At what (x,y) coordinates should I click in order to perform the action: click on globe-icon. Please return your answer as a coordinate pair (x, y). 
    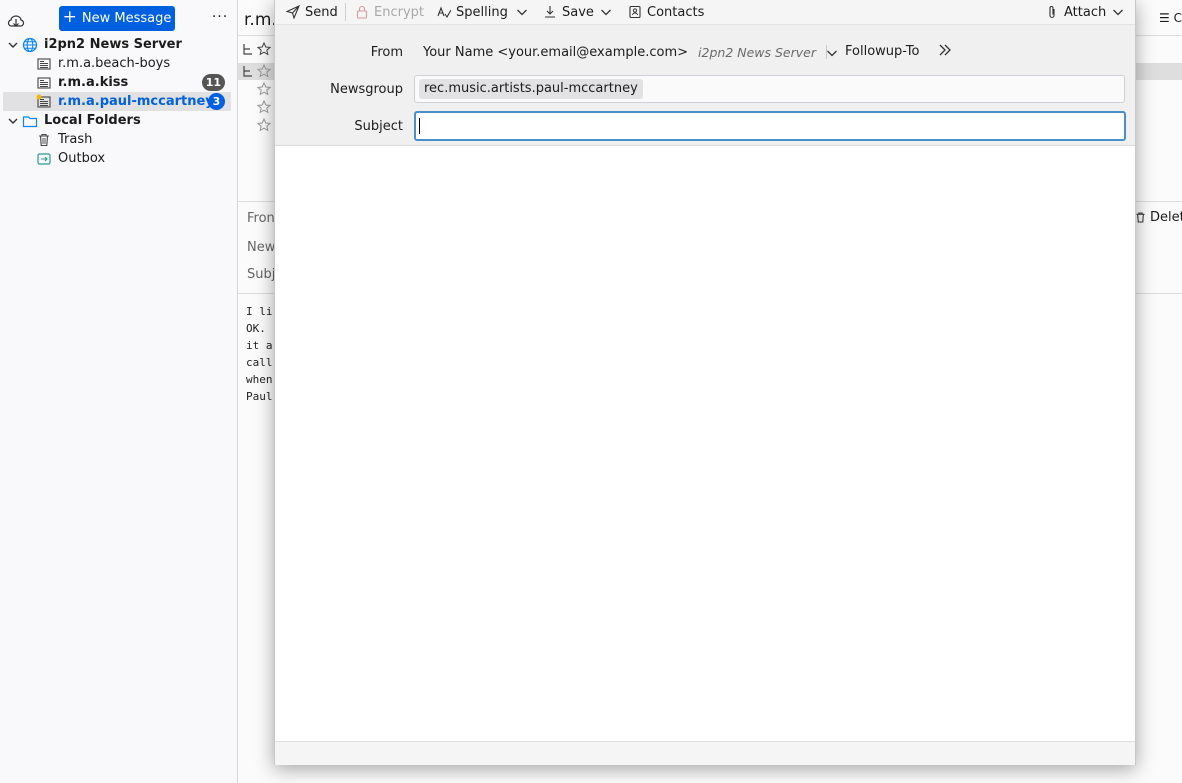
    Looking at the image, I should click on (30, 44).